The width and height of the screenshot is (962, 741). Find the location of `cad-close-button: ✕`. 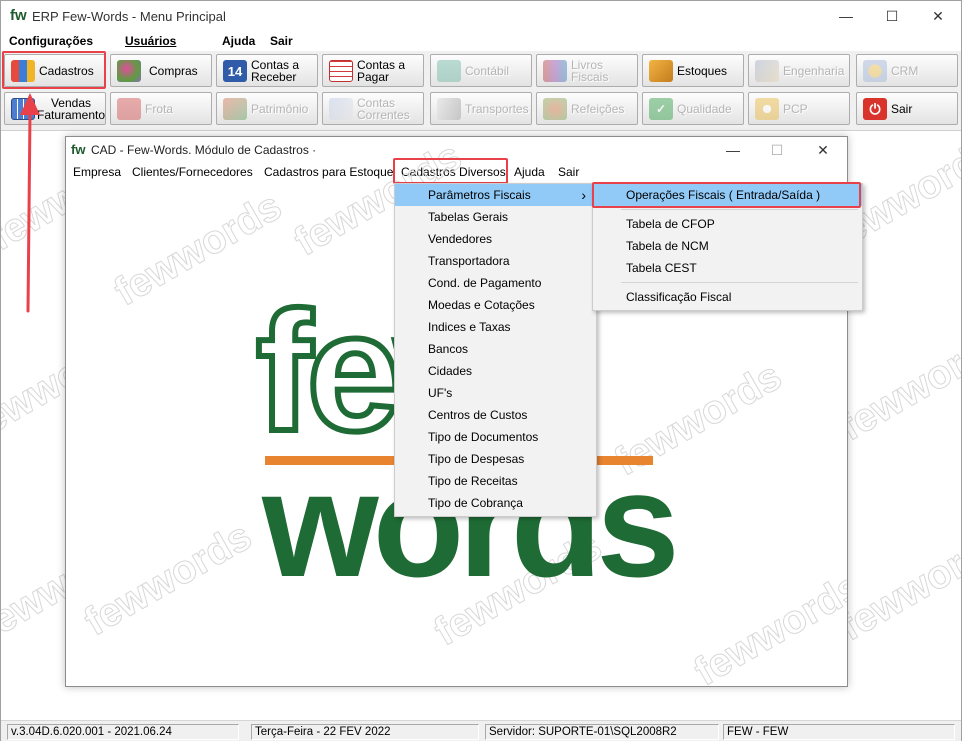

cad-close-button: ✕ is located at coordinates (823, 151).